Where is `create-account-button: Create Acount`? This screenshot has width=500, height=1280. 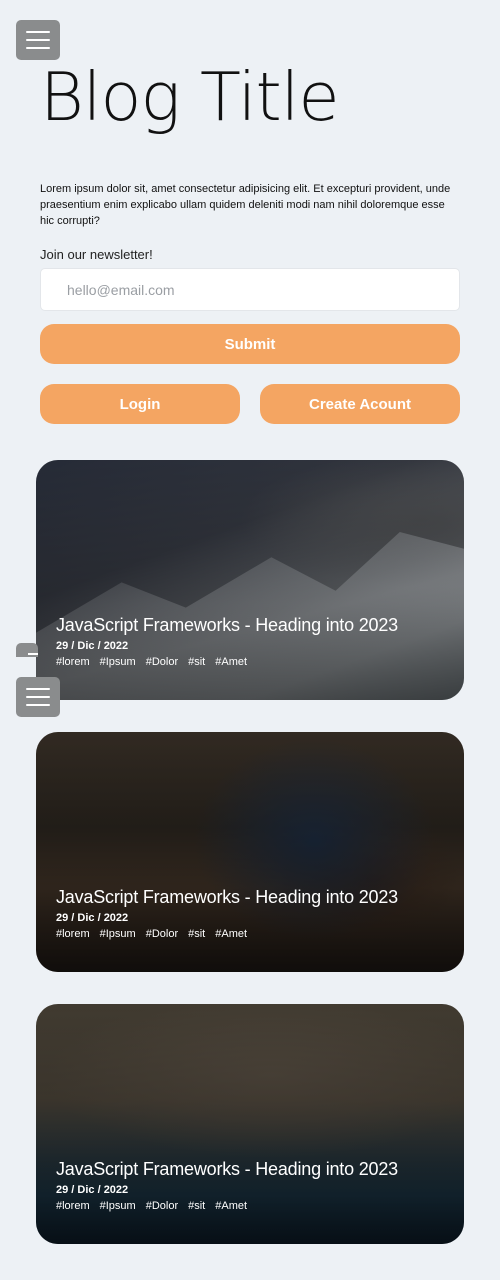
create-account-button: Create Acount is located at coordinates (360, 404).